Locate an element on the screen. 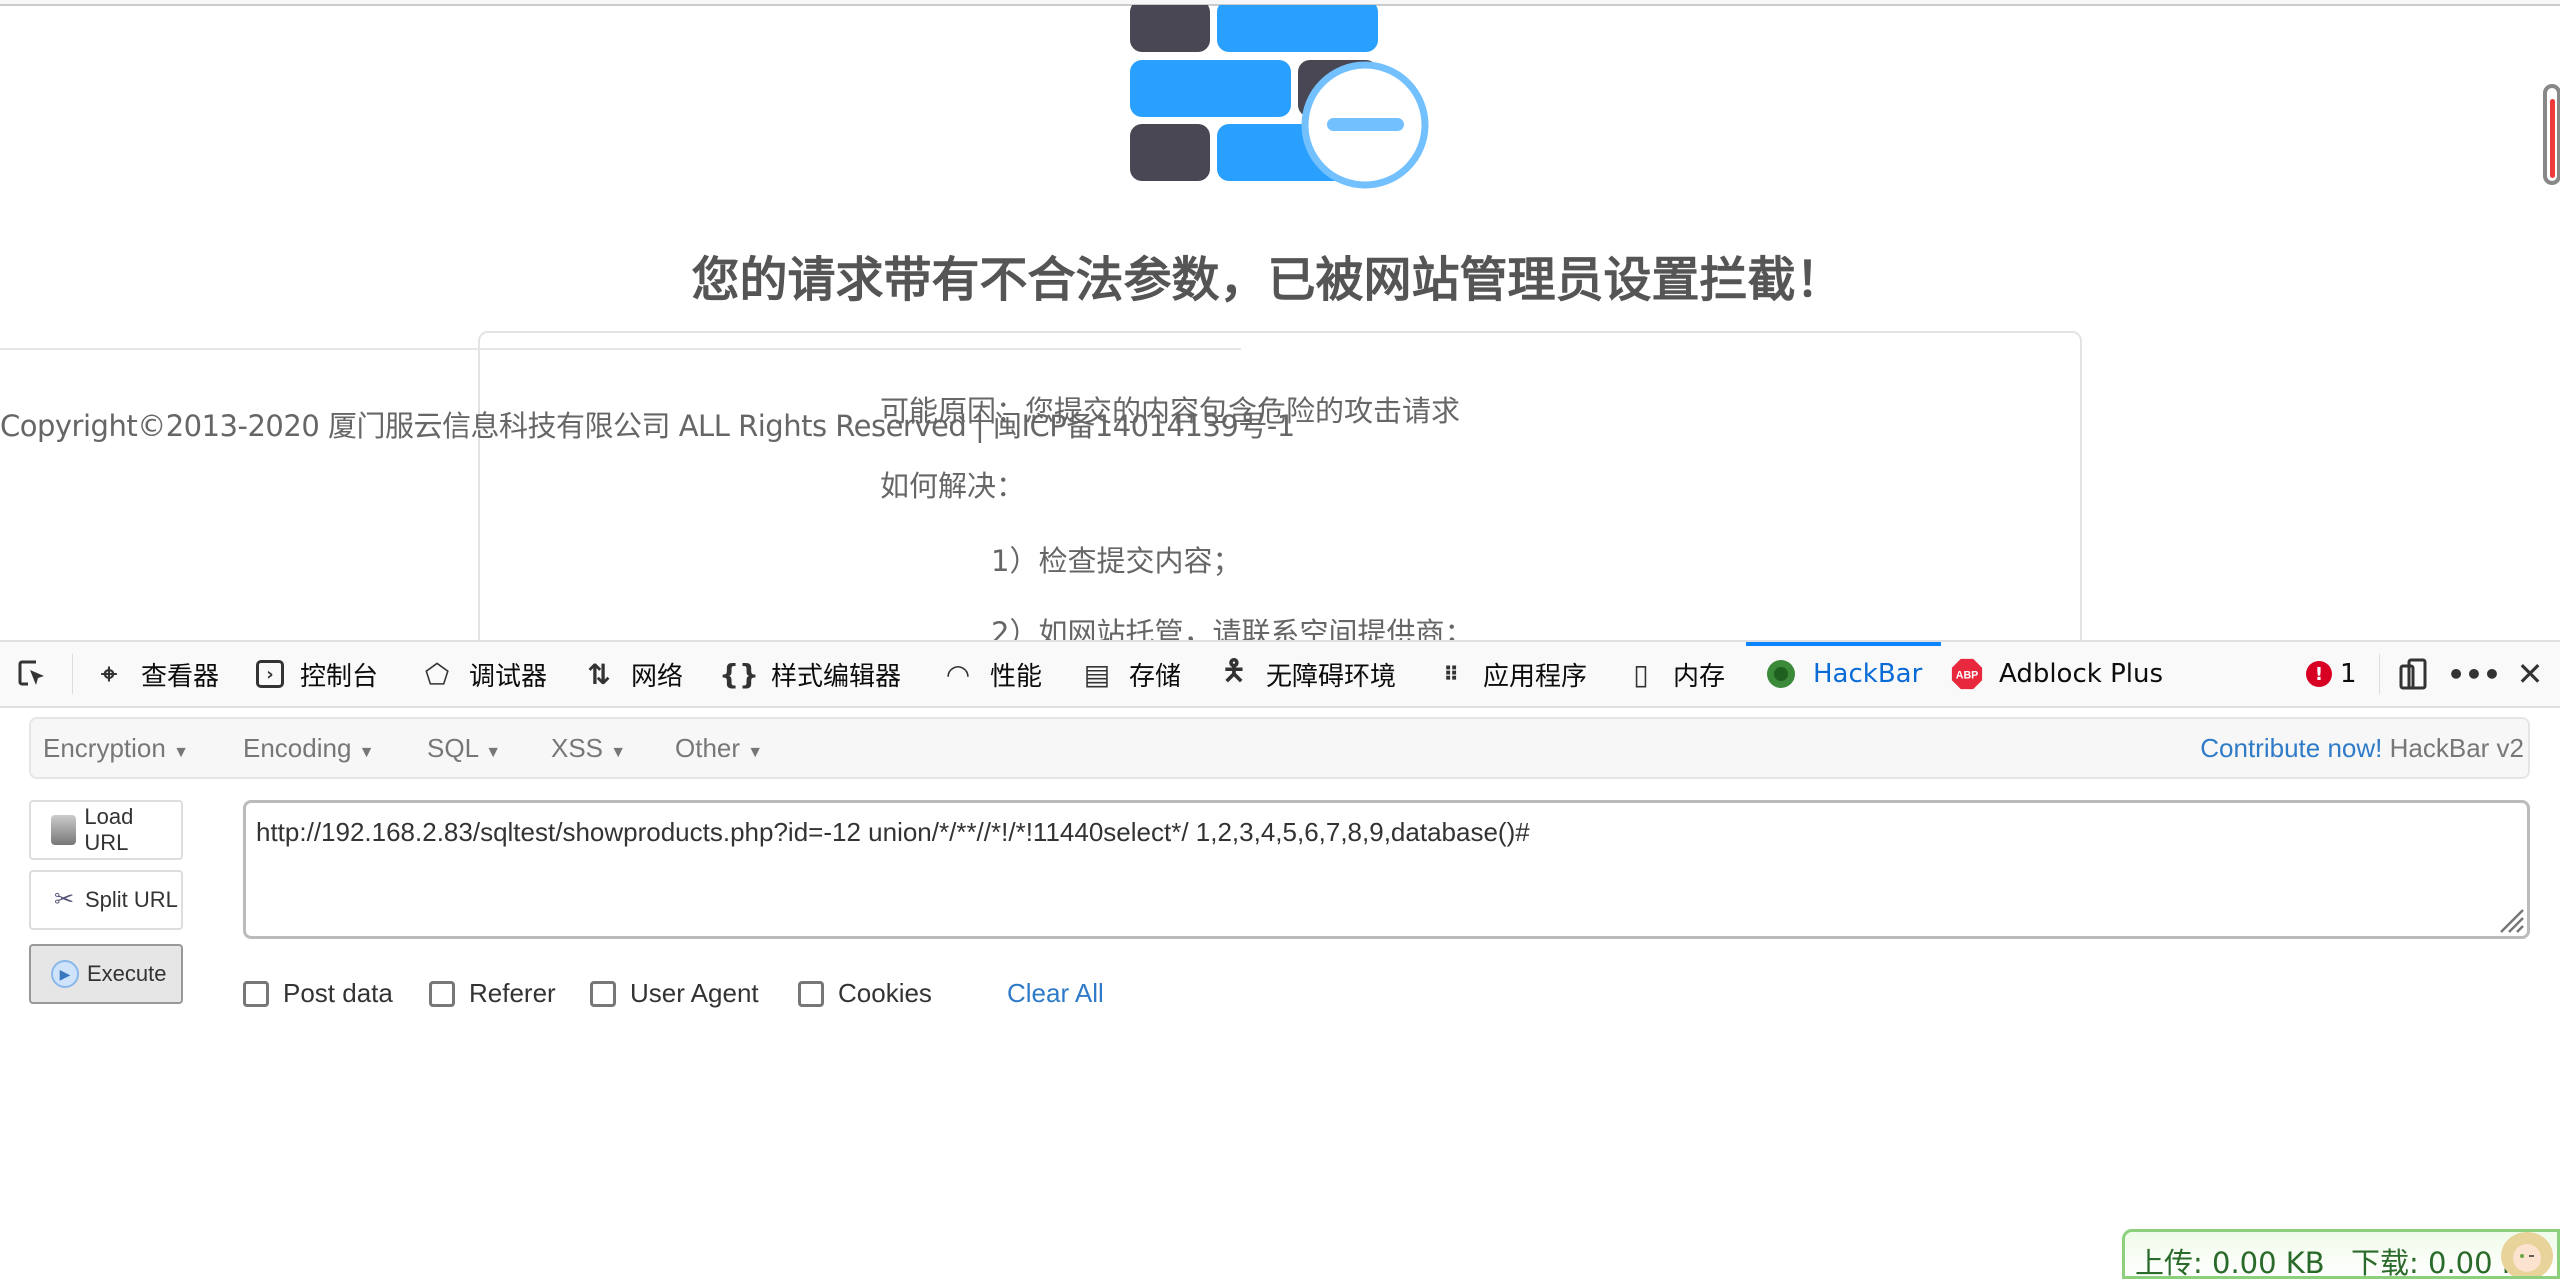  tab-memory: ▯ 内存 is located at coordinates (1675, 674).